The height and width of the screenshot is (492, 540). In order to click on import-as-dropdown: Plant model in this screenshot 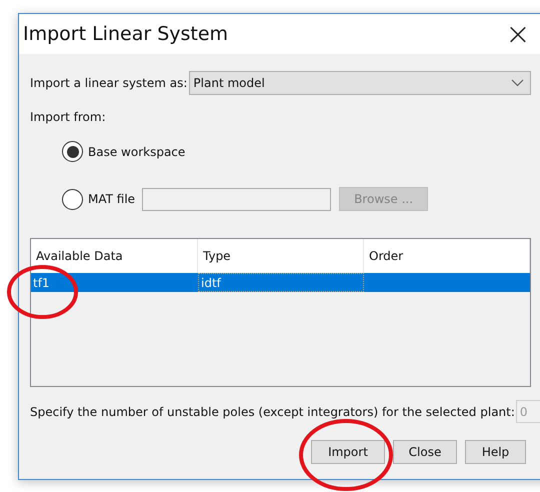, I will do `click(360, 83)`.